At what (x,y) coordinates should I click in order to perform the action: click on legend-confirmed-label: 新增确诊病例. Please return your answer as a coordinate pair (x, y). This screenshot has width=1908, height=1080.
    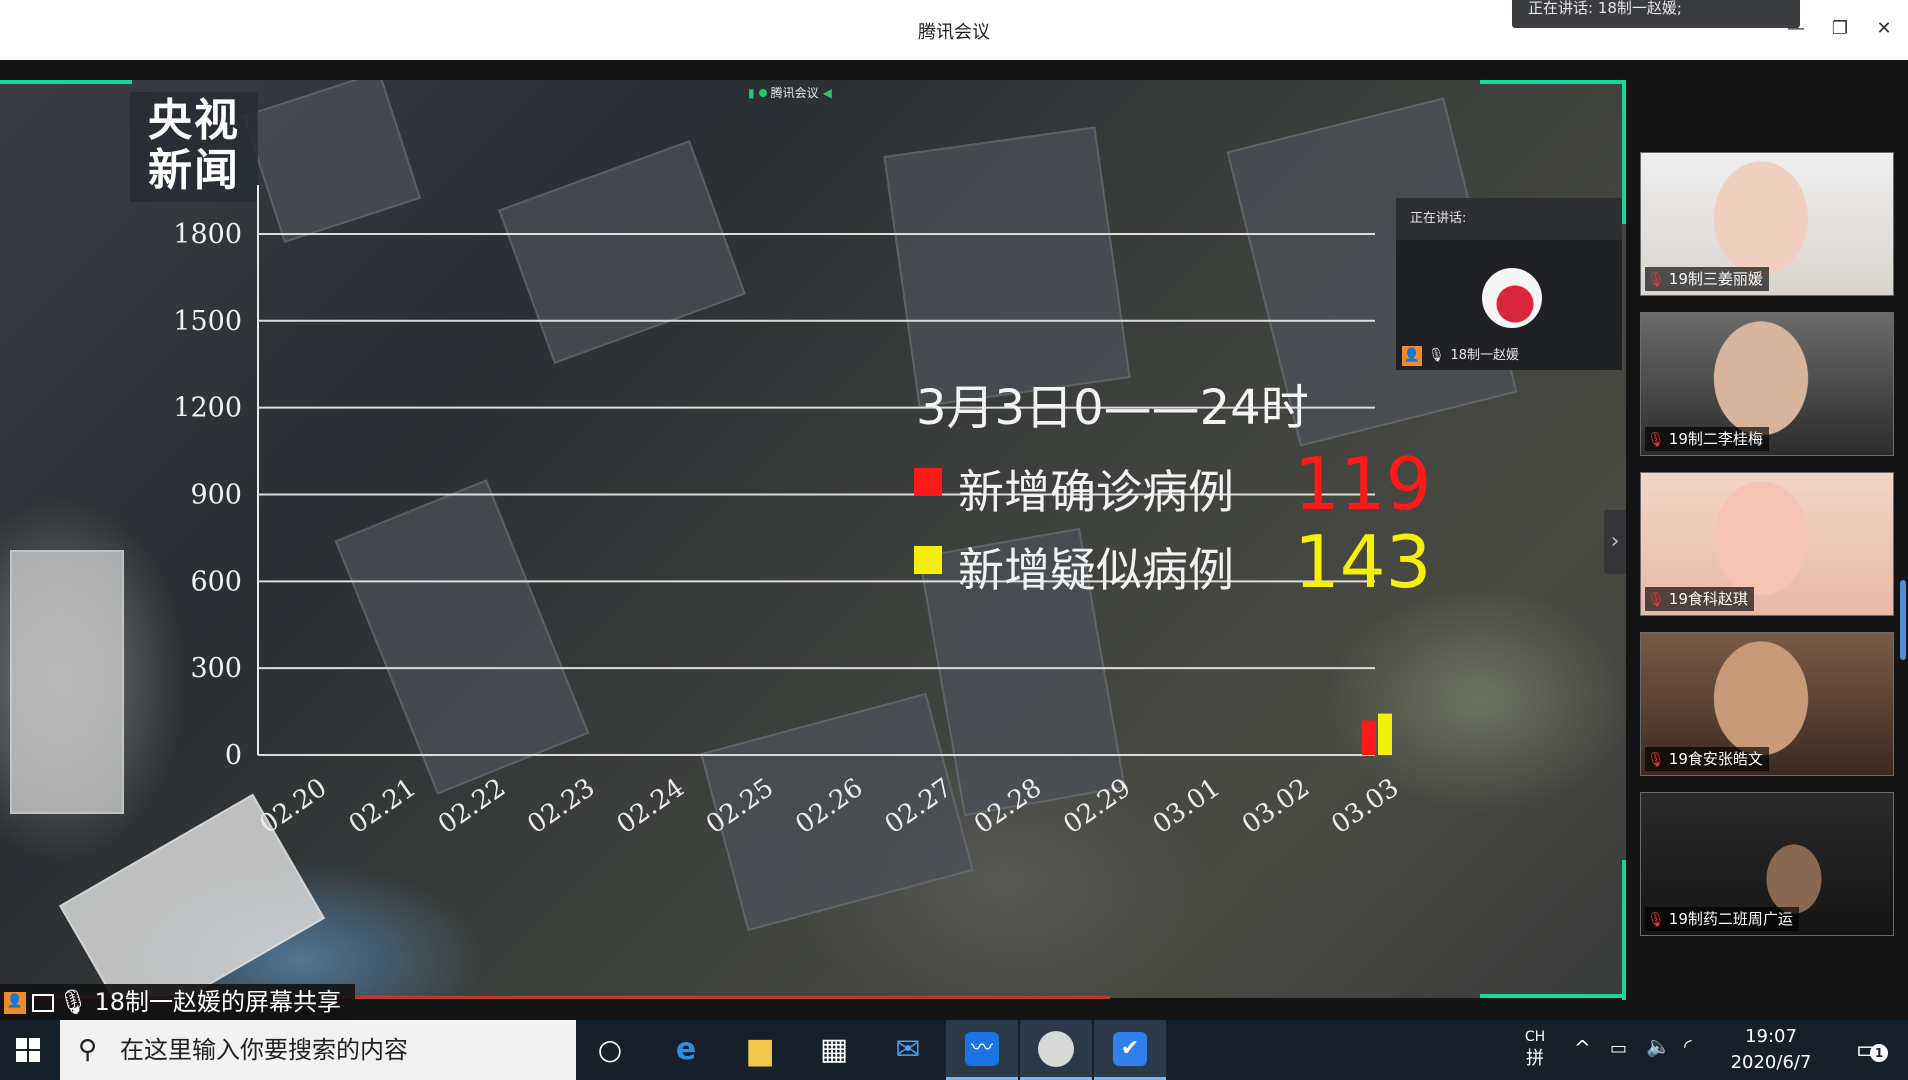
    Looking at the image, I should click on (1096, 492).